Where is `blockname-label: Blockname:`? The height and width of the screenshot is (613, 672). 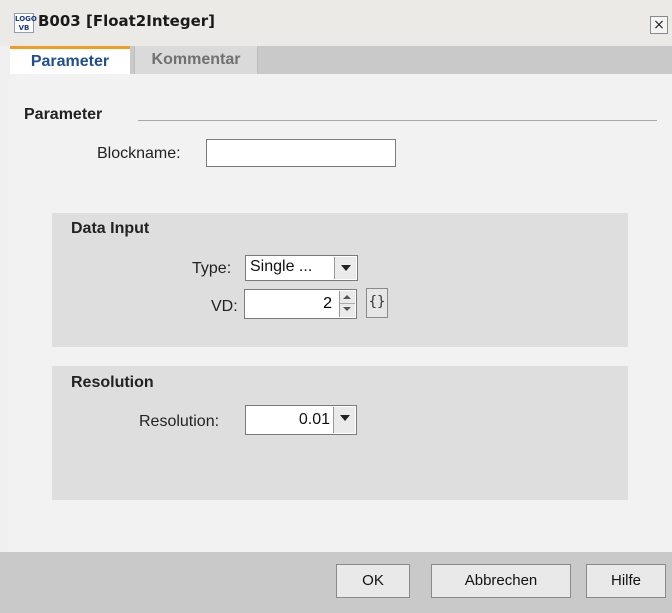 blockname-label: Blockname: is located at coordinates (139, 153).